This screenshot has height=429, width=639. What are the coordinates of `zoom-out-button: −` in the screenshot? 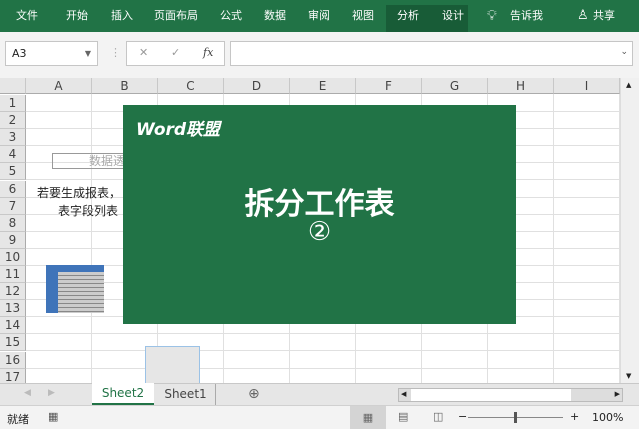 It's located at (462, 416).